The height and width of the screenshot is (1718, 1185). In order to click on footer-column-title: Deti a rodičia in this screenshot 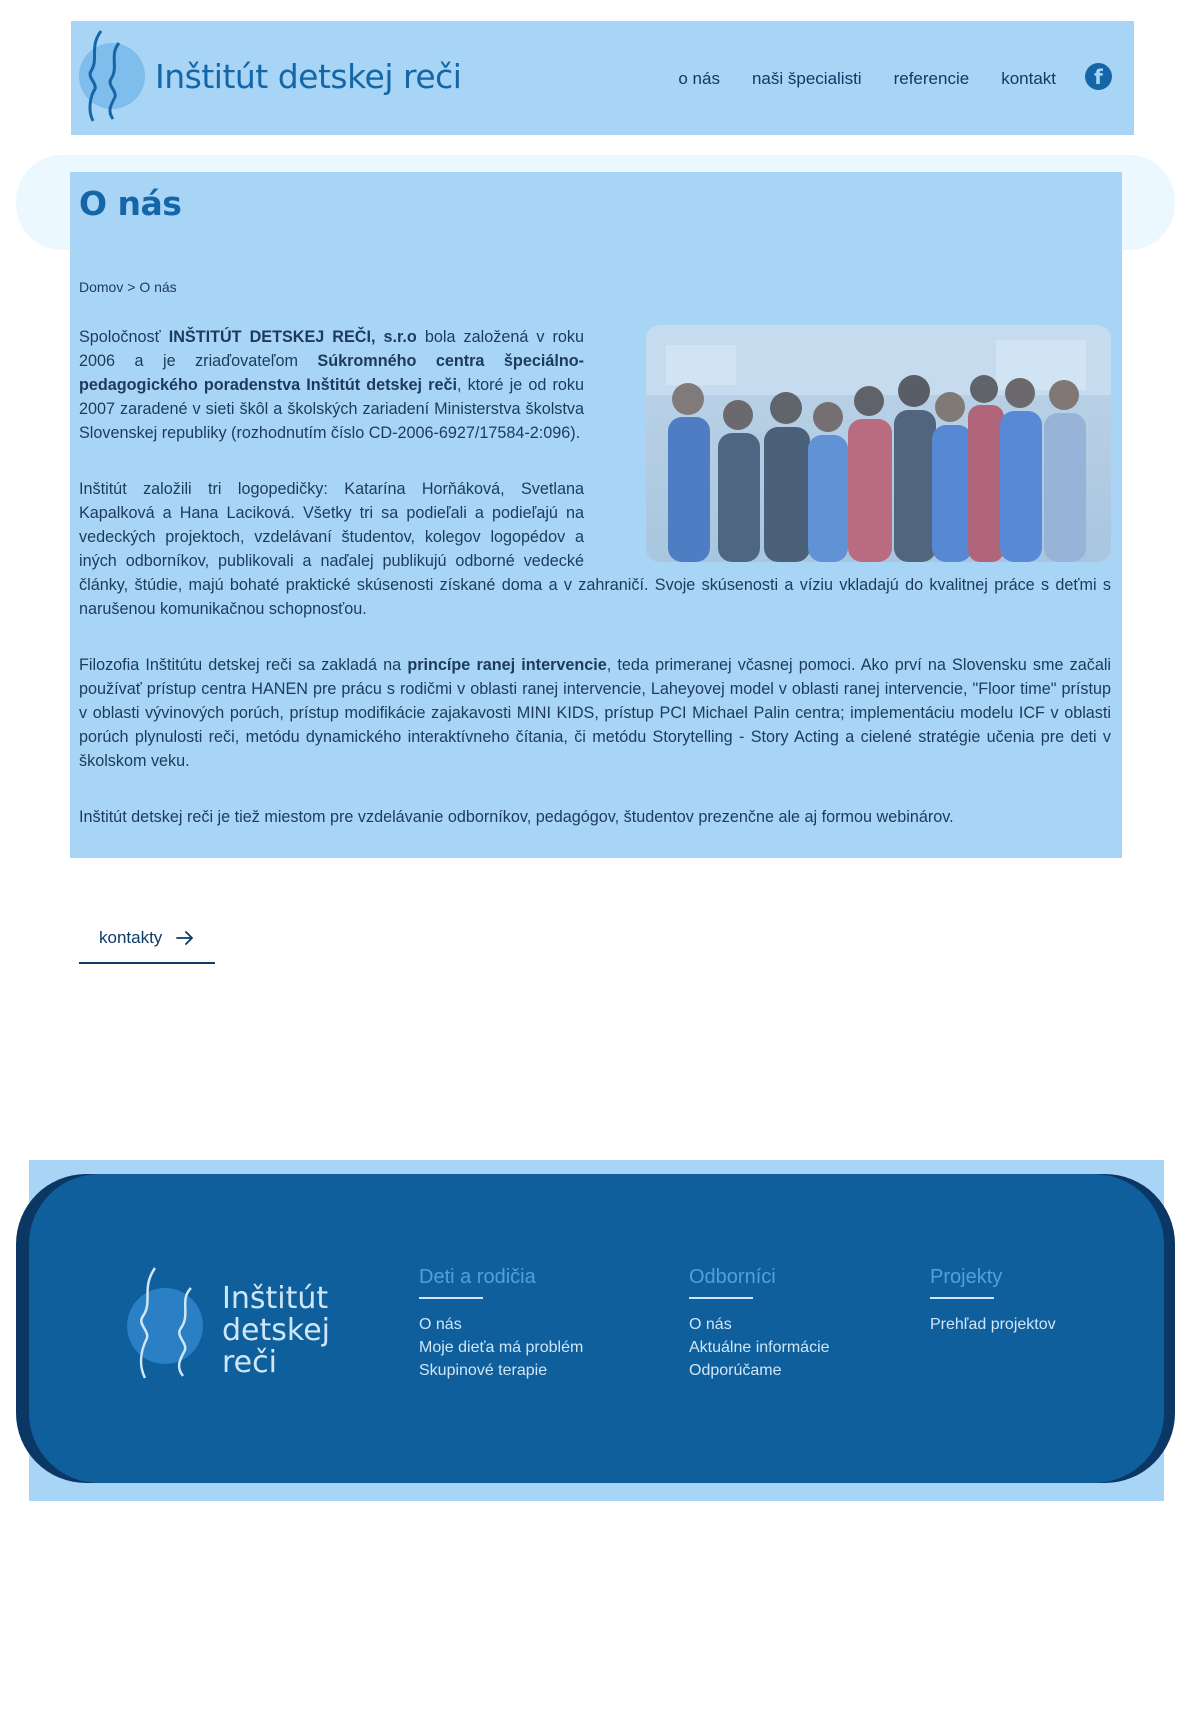, I will do `click(477, 1282)`.